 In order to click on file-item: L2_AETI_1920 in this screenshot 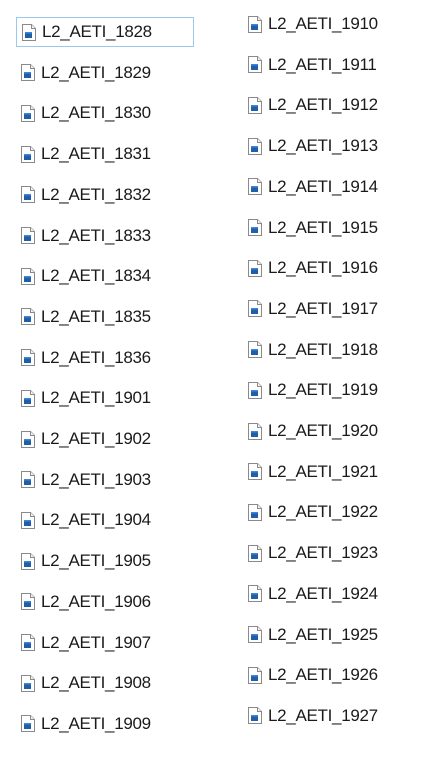, I will do `click(332, 431)`.